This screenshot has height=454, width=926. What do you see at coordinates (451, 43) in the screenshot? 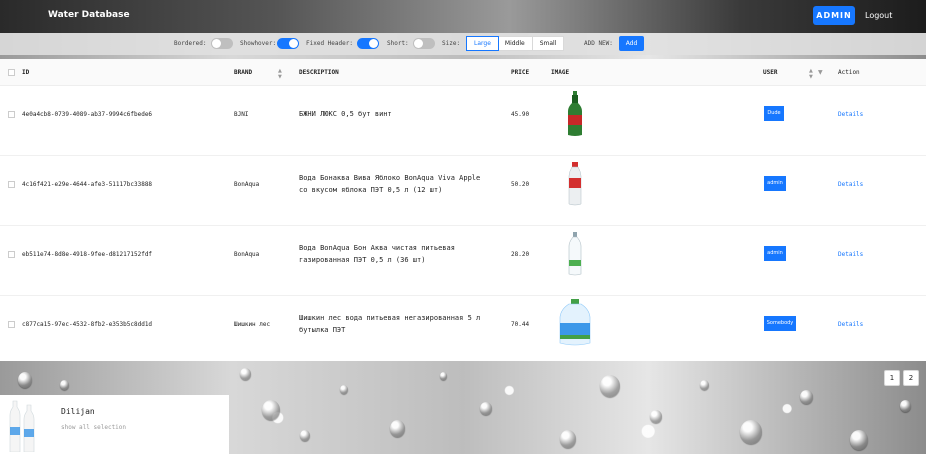
I see `size-label: Size:` at bounding box center [451, 43].